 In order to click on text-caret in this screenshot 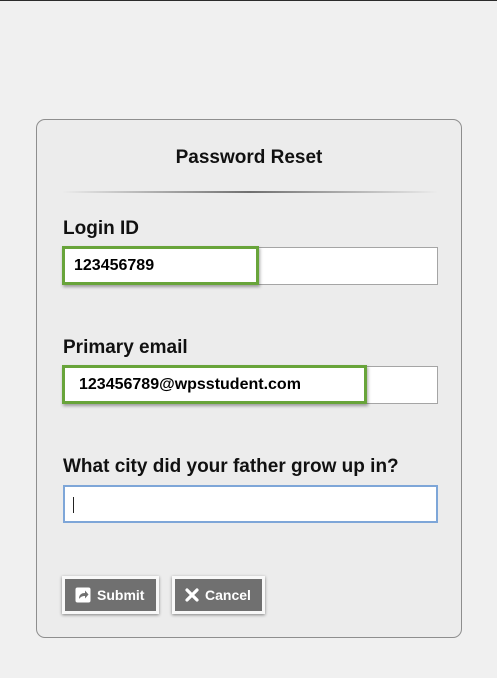, I will do `click(73, 505)`.